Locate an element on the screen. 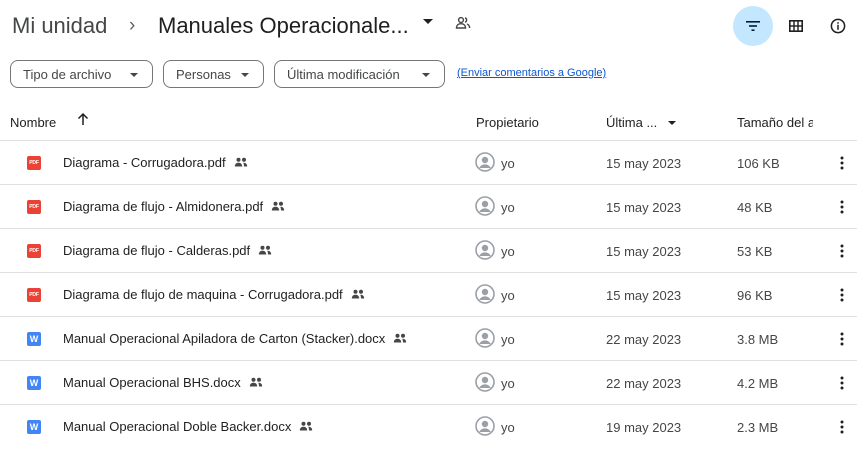  file-name-cell: Manual Operacional BHS.docx is located at coordinates (163, 382).